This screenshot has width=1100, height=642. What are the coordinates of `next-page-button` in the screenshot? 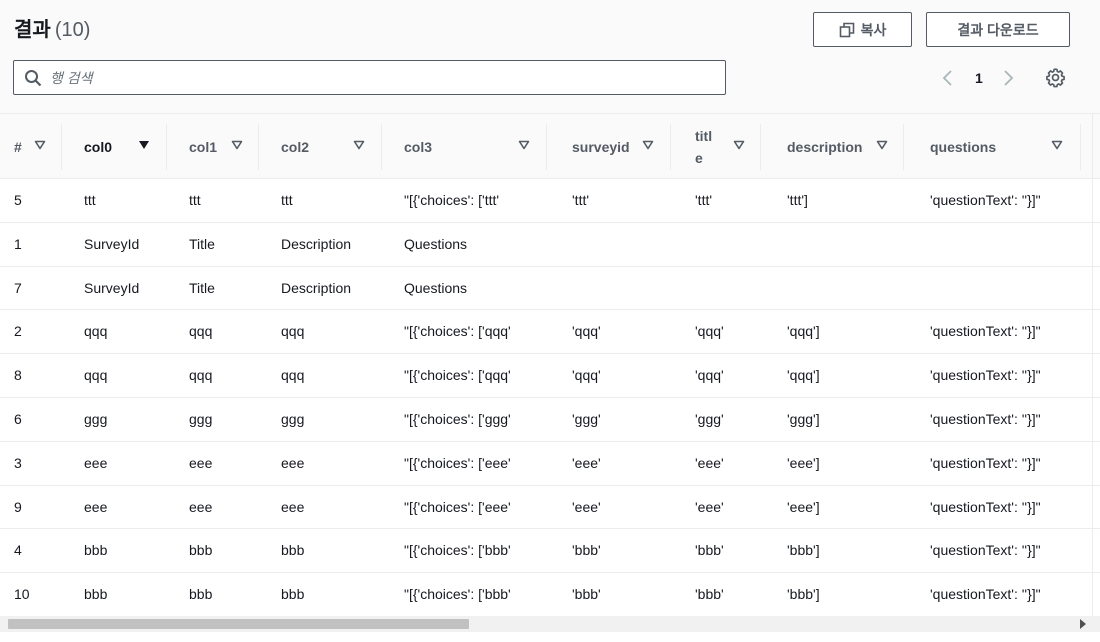 It's located at (1008, 78).